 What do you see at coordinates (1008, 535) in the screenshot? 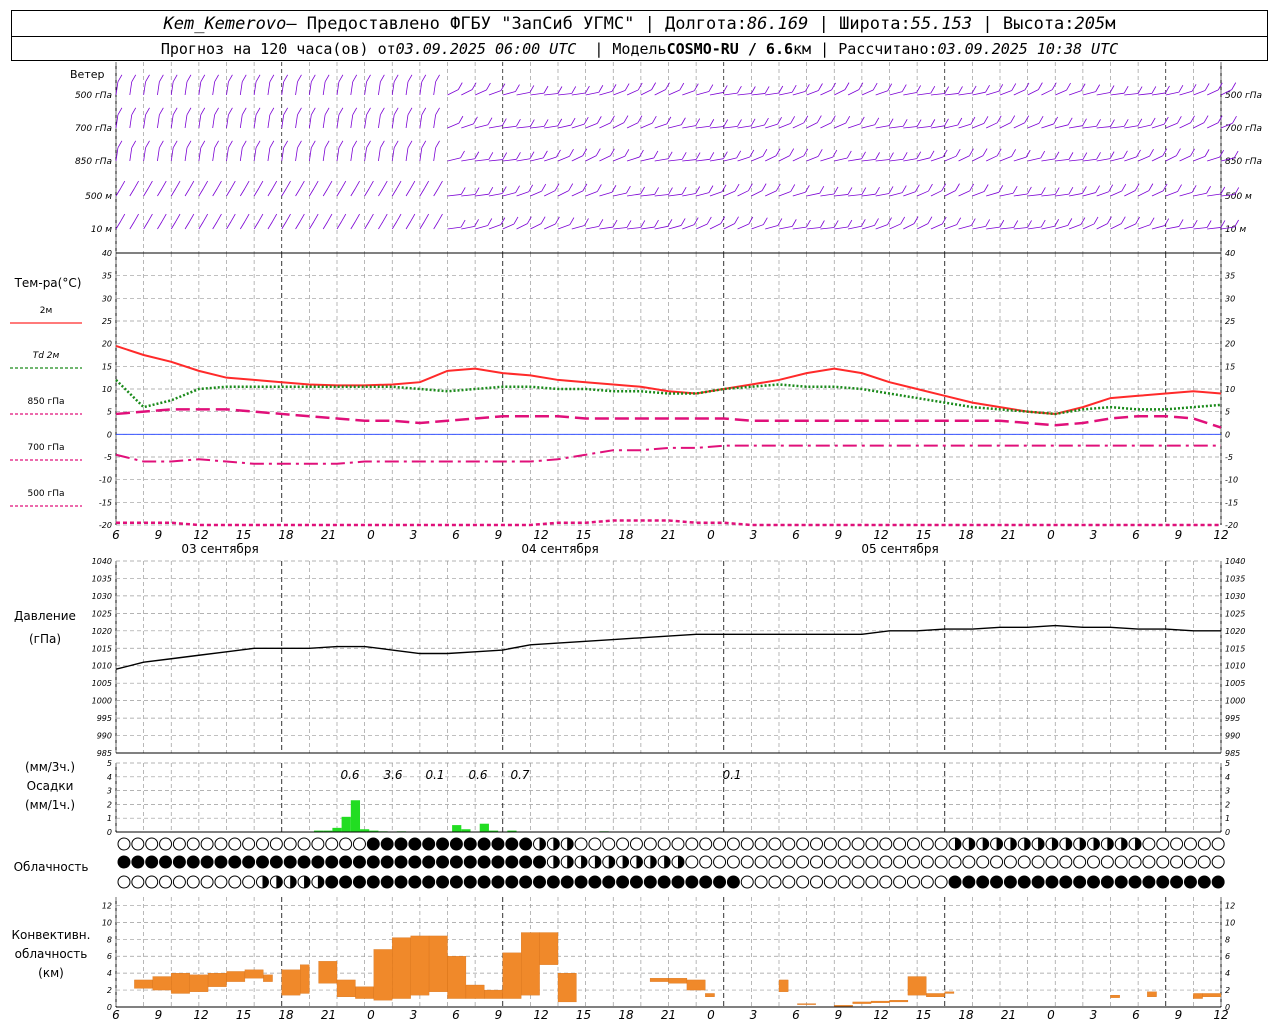
I see `hour-label: 21` at bounding box center [1008, 535].